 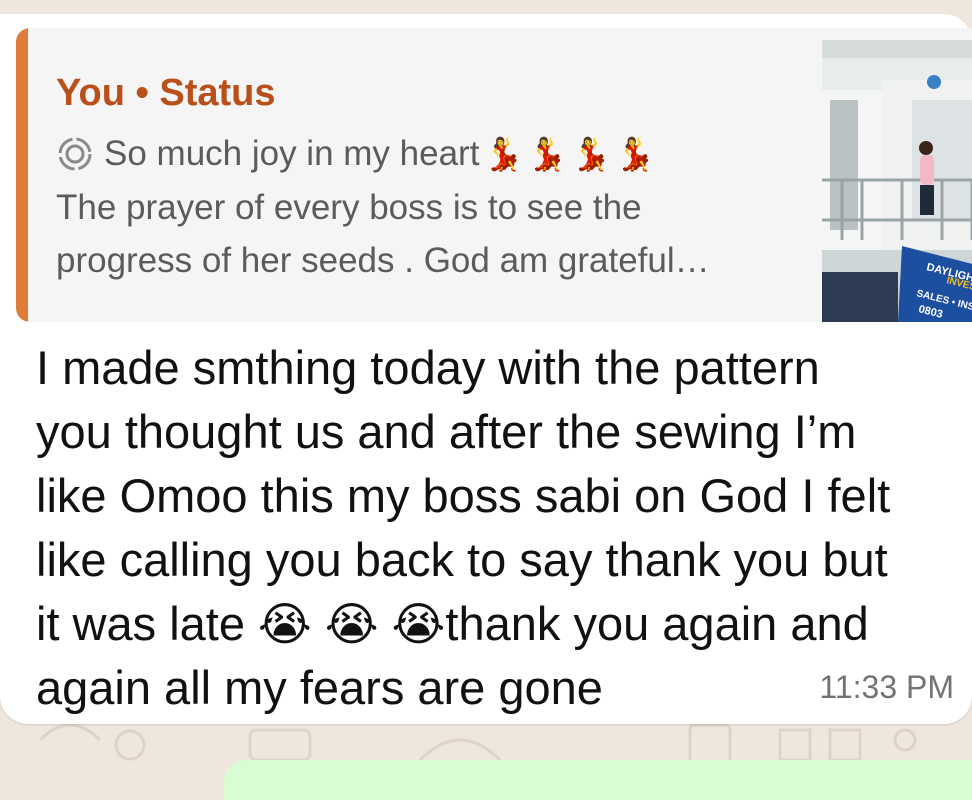 I want to click on next-message-bubble, so click(x=598, y=780).